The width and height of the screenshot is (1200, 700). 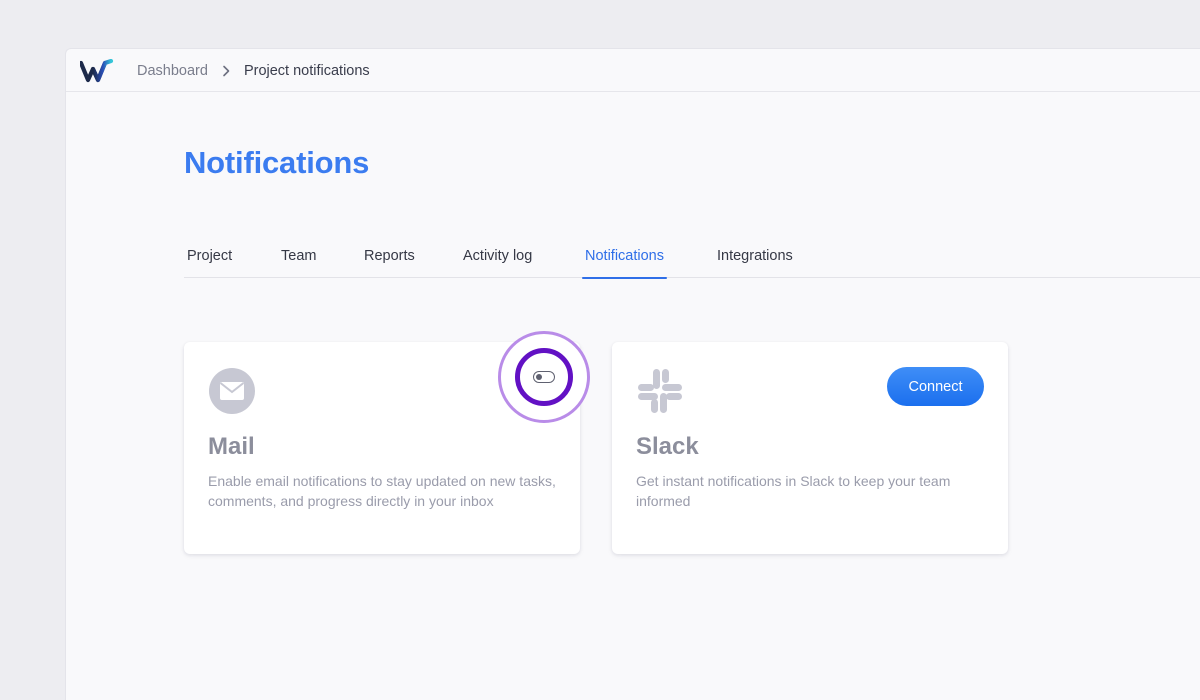 I want to click on tab-team: Team, so click(x=298, y=258).